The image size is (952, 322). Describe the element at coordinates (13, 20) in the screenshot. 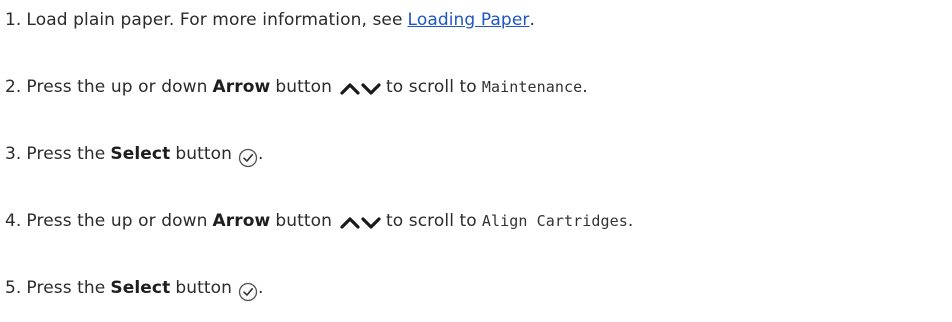

I see `step-number: 1.` at that location.